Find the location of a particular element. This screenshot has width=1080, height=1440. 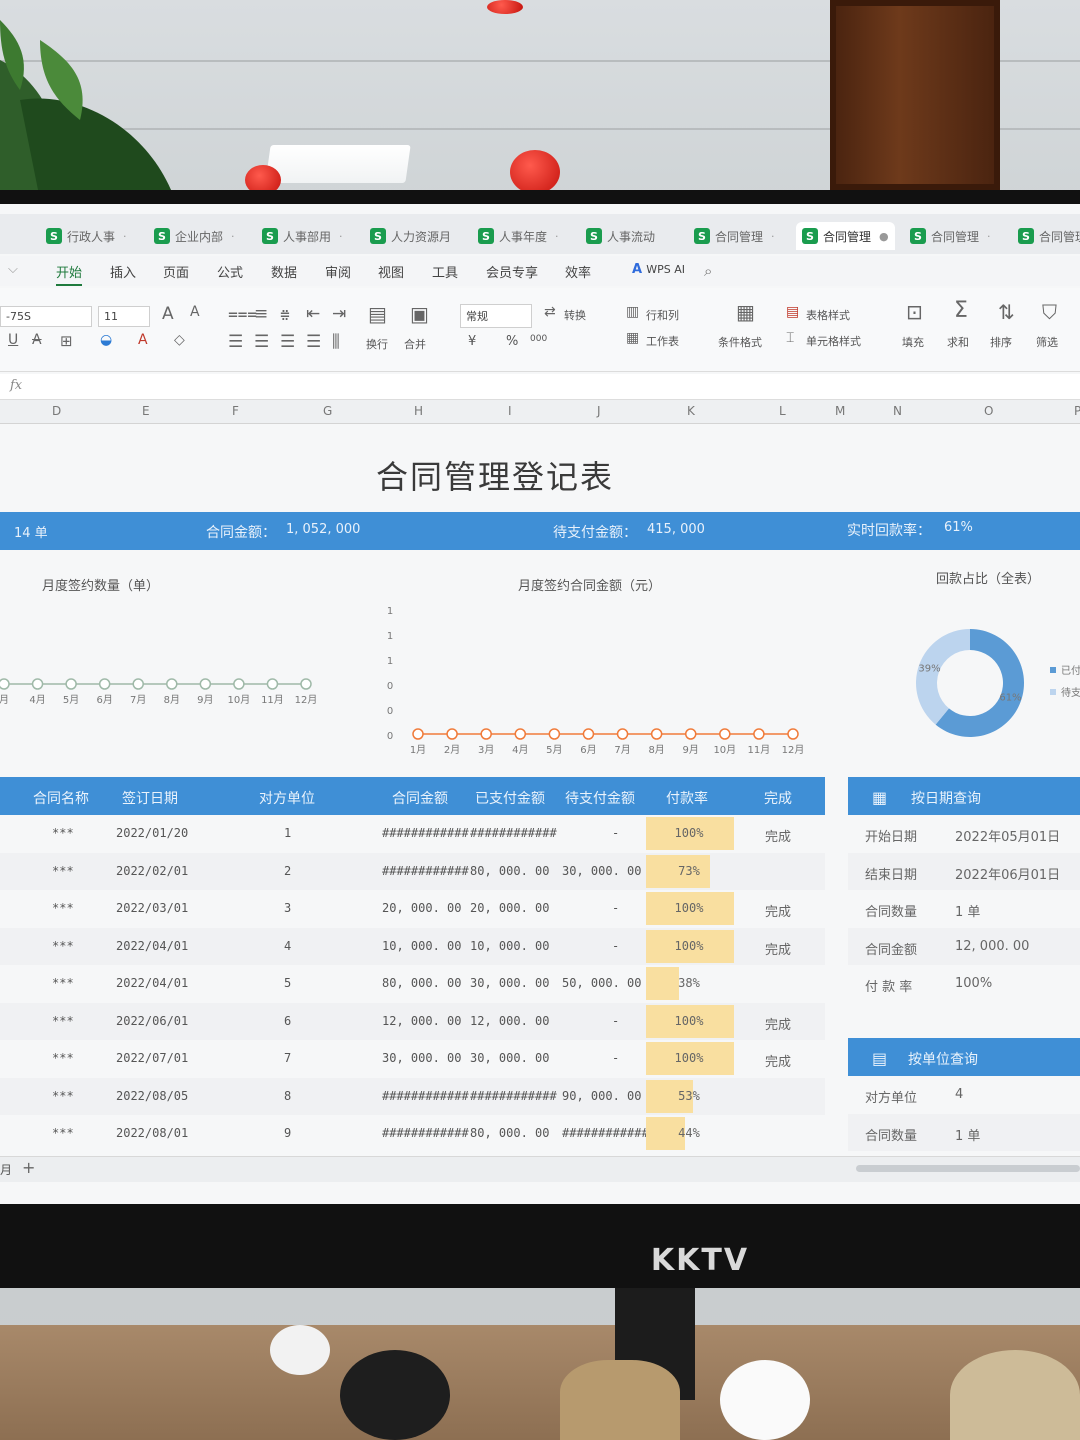

align-left-icon: ☰ is located at coordinates (235, 342).